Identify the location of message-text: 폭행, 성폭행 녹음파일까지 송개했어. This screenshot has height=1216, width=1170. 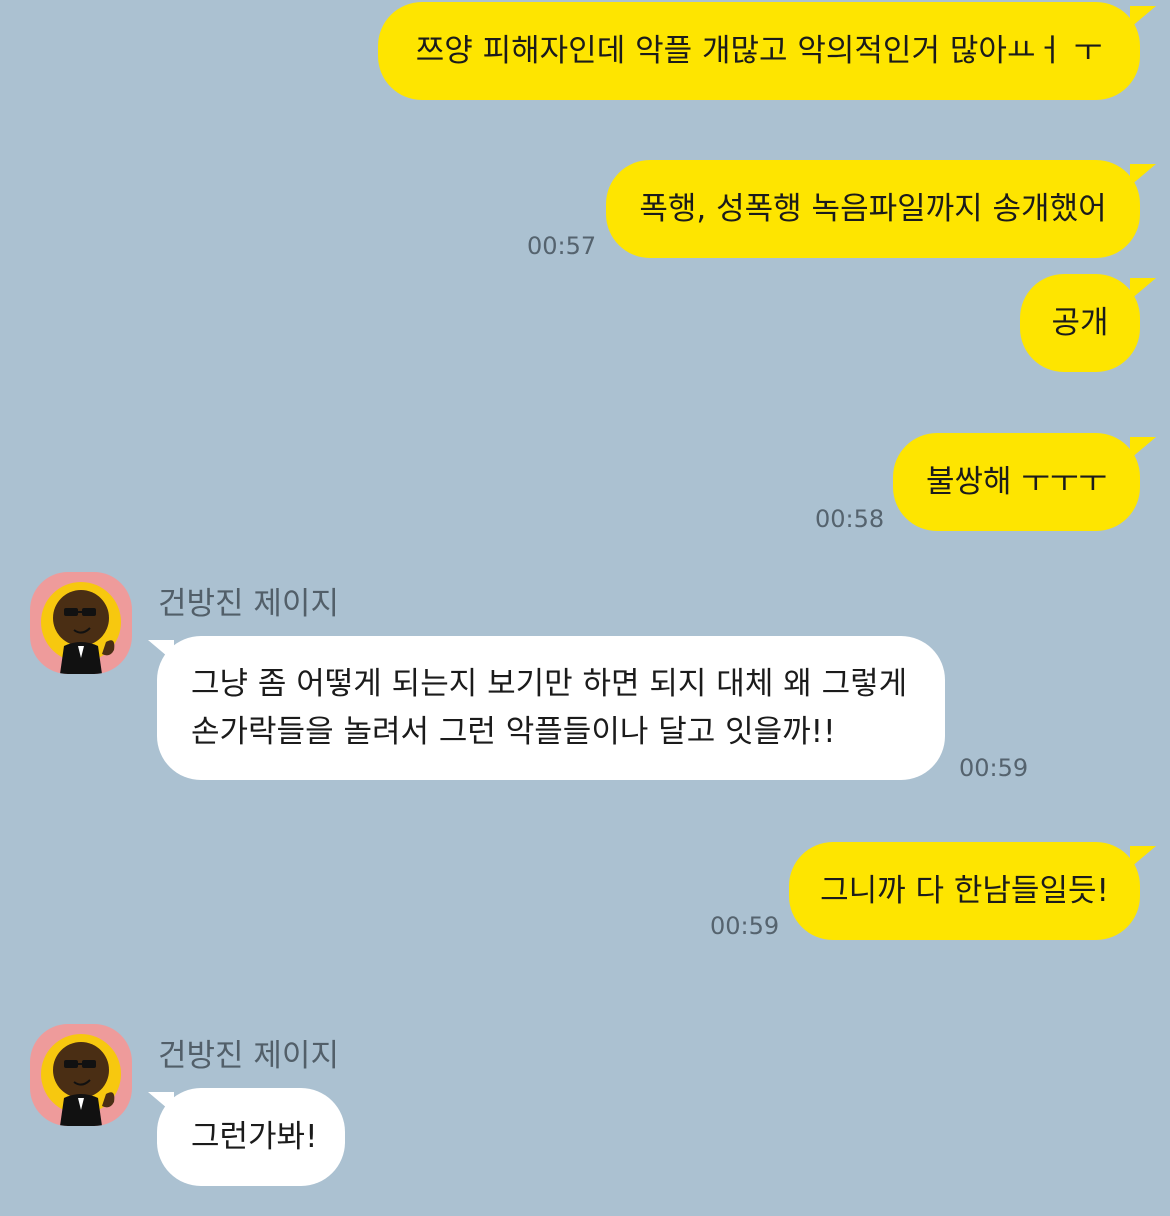
(873, 209).